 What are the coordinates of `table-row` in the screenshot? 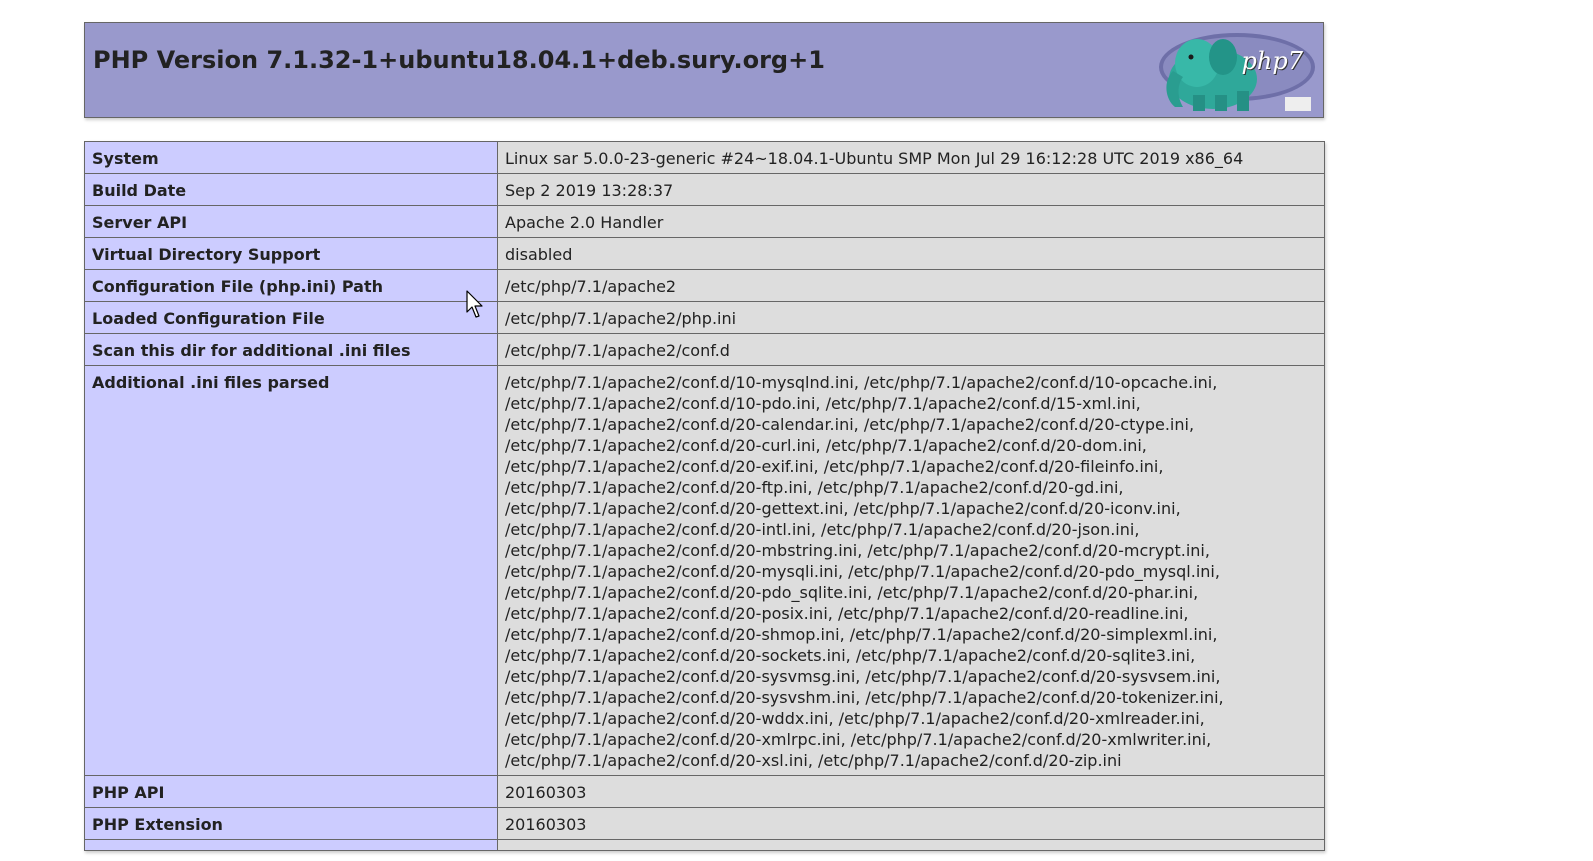 It's located at (704, 845).